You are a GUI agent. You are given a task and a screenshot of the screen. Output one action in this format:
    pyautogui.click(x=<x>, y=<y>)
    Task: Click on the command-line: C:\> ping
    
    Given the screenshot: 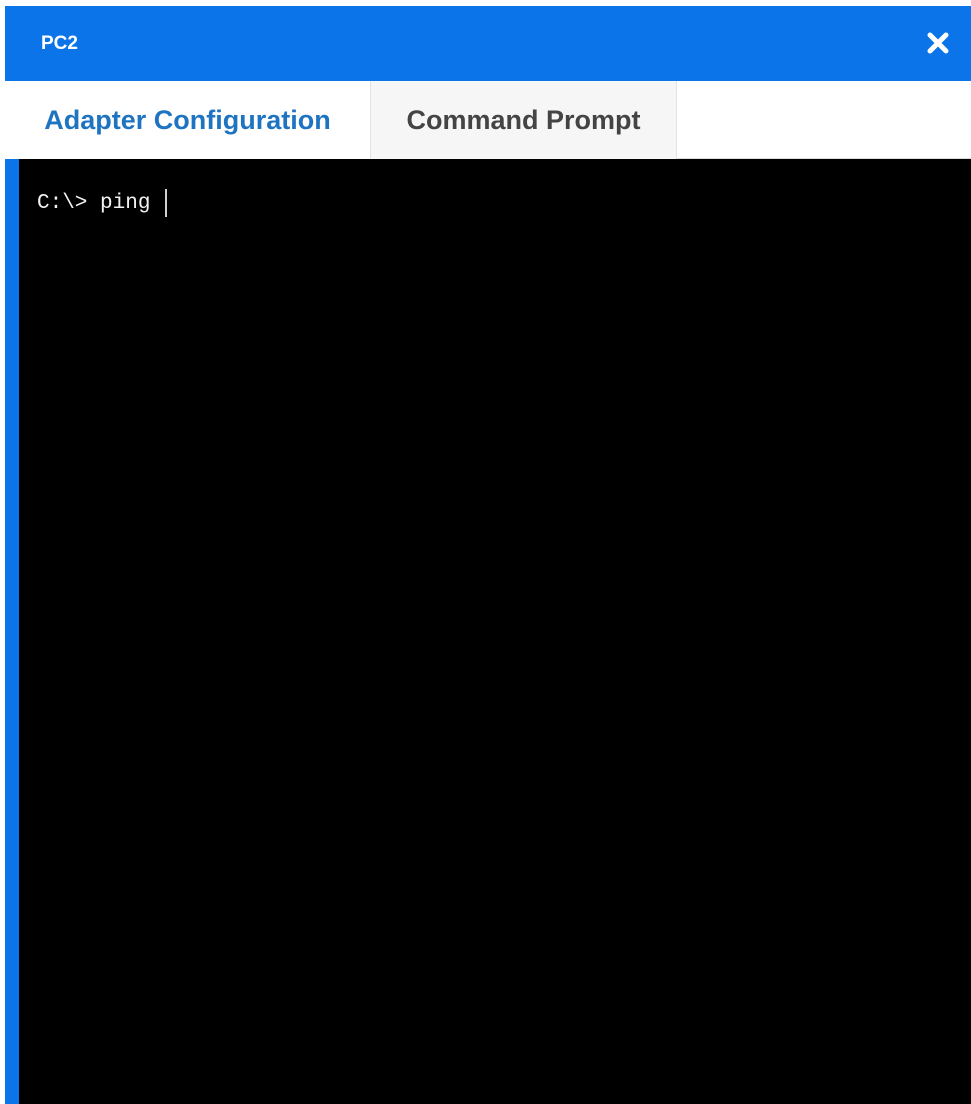 What is the action you would take?
    pyautogui.click(x=102, y=203)
    